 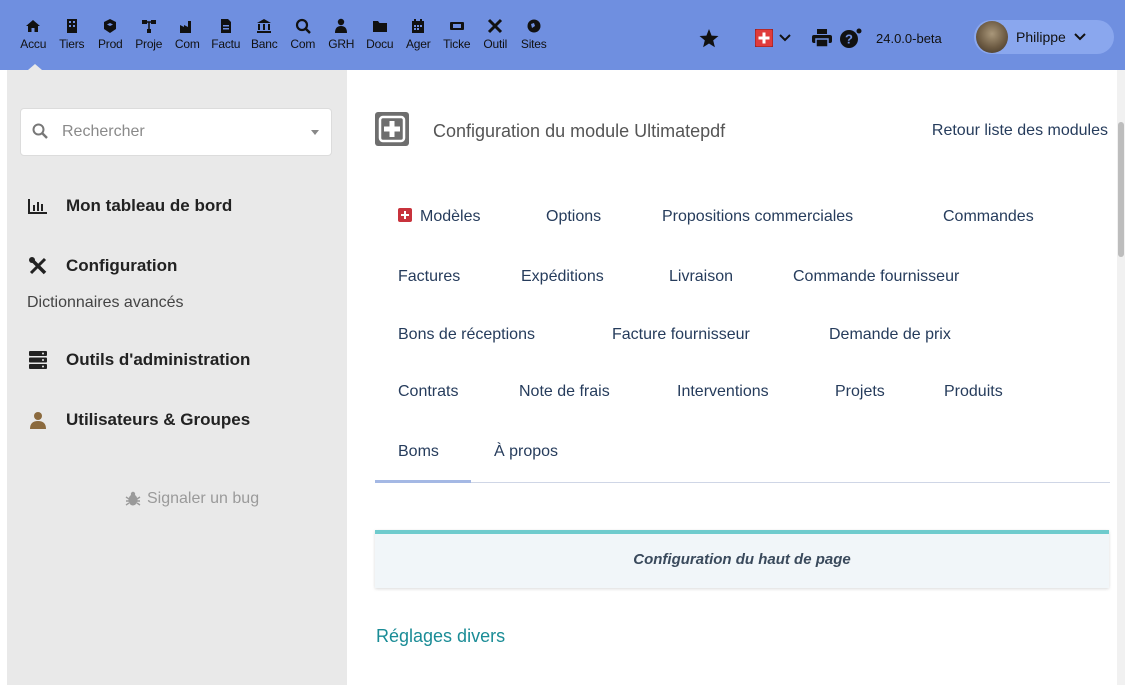 What do you see at coordinates (723, 392) in the screenshot?
I see `tab-interventions: Interventions` at bounding box center [723, 392].